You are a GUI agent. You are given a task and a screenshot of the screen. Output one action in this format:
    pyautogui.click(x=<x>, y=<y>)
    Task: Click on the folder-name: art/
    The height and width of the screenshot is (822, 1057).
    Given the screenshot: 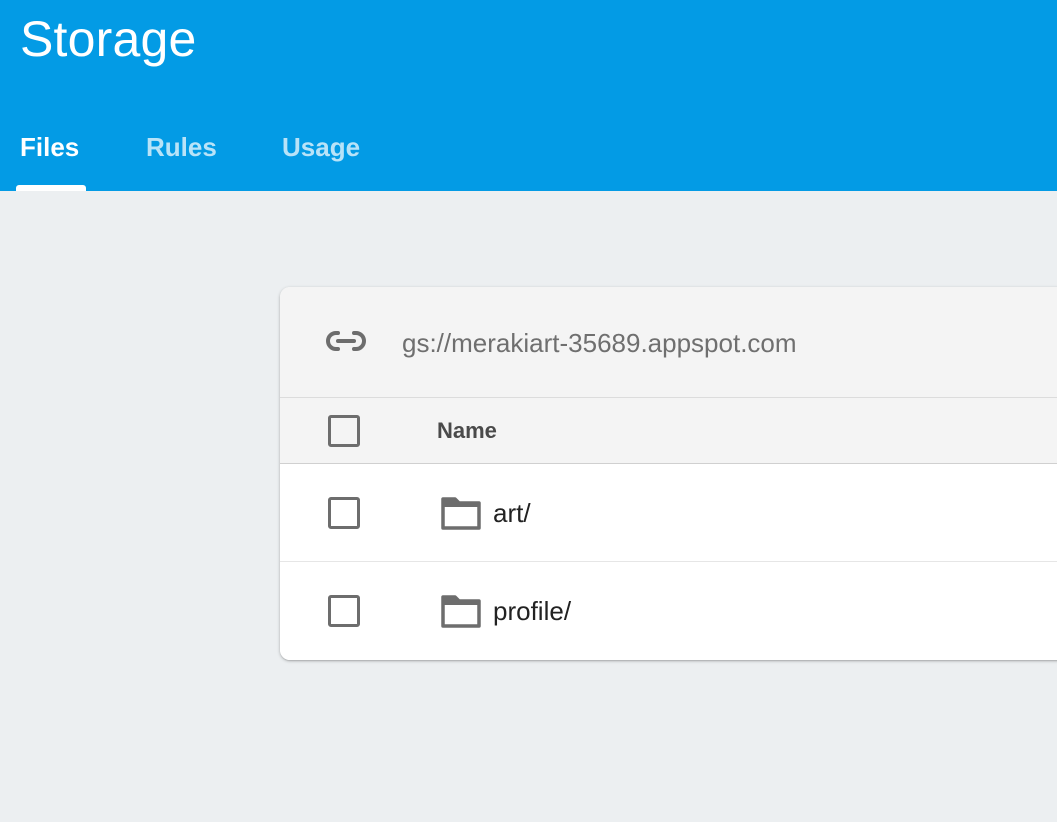 What is the action you would take?
    pyautogui.click(x=512, y=513)
    